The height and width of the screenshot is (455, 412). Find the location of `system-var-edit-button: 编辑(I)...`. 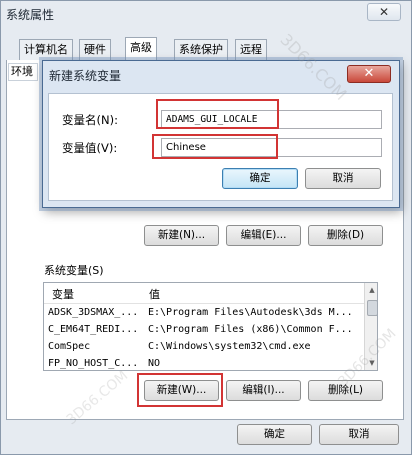

system-var-edit-button: 编辑(I)... is located at coordinates (263, 390).